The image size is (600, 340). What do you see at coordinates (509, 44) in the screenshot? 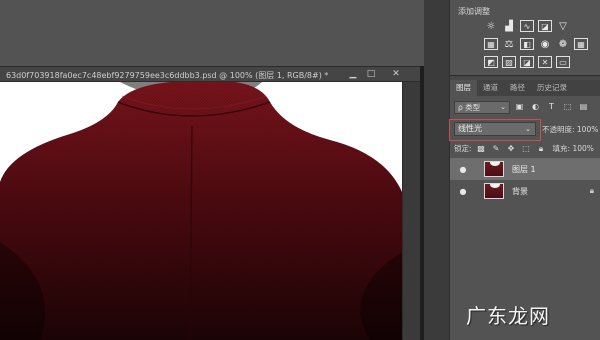
I see `balance-icon: ⚖` at bounding box center [509, 44].